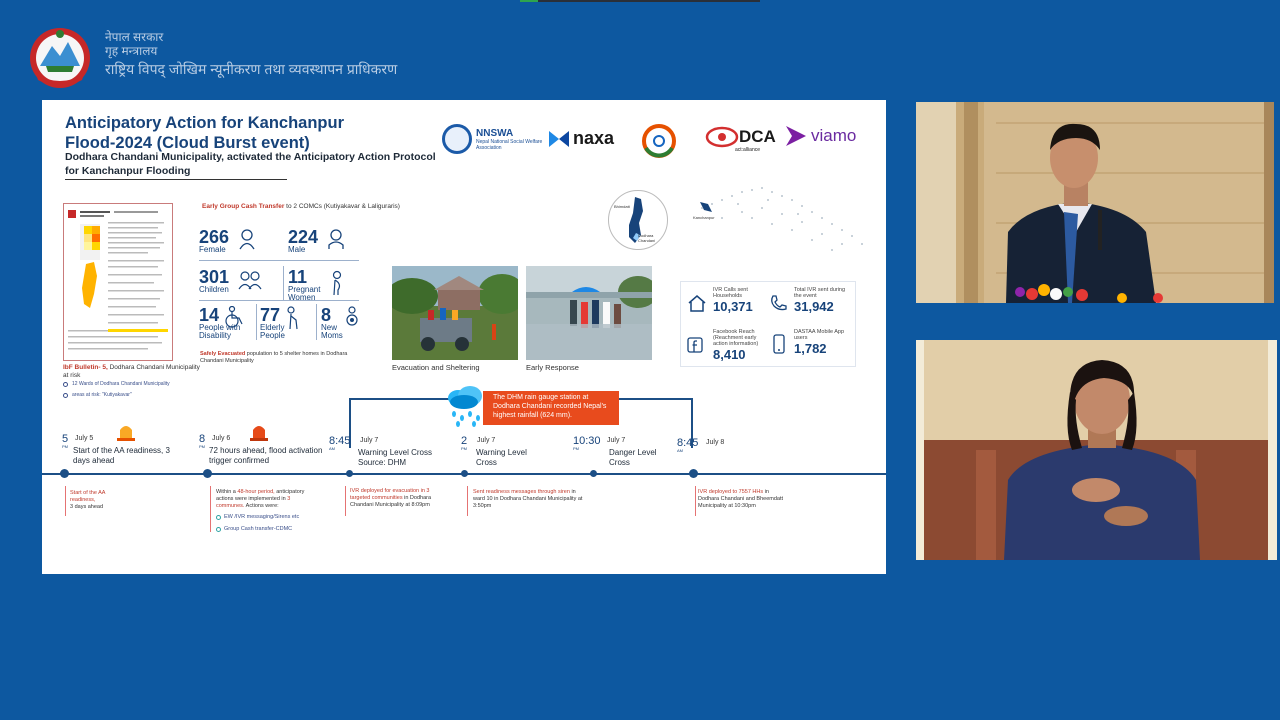 The width and height of the screenshot is (1280, 720). I want to click on org-line-1: नेपाल सरकार, so click(134, 37).